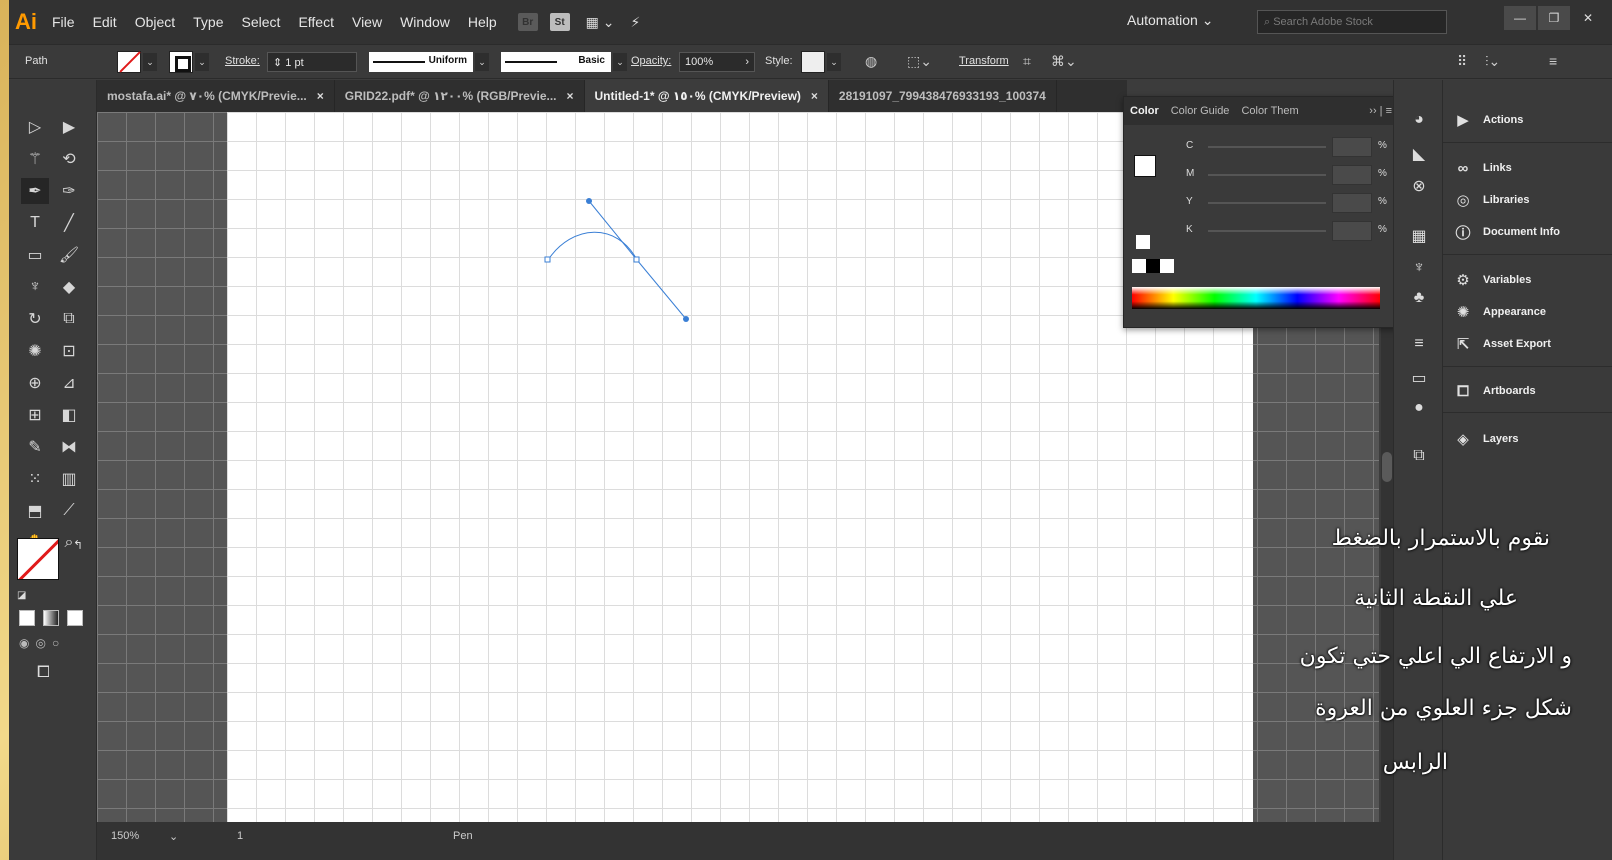 The width and height of the screenshot is (1612, 860). Describe the element at coordinates (1419, 120) in the screenshot. I see `color-panel-icon: ◕` at that location.